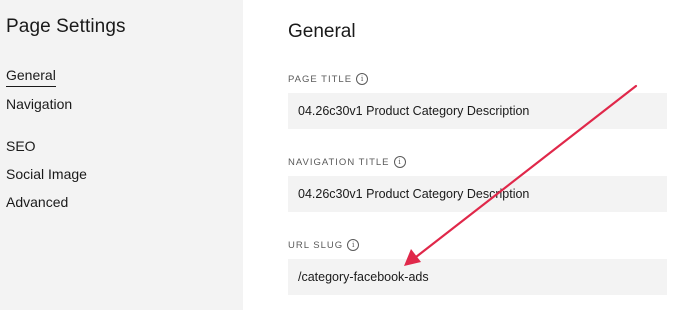 This screenshot has height=310, width=700. I want to click on navigation-title-input, so click(477, 194).